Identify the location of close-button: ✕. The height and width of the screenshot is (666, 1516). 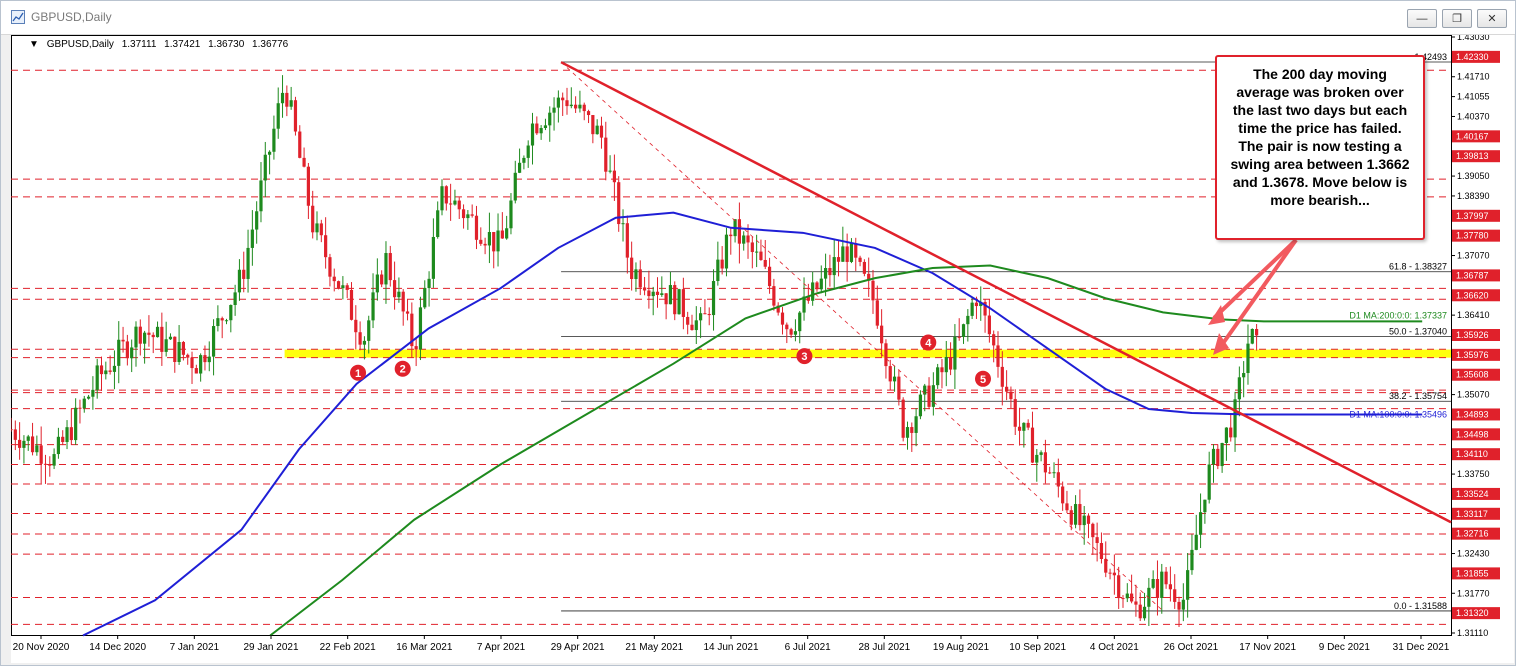
(1492, 18).